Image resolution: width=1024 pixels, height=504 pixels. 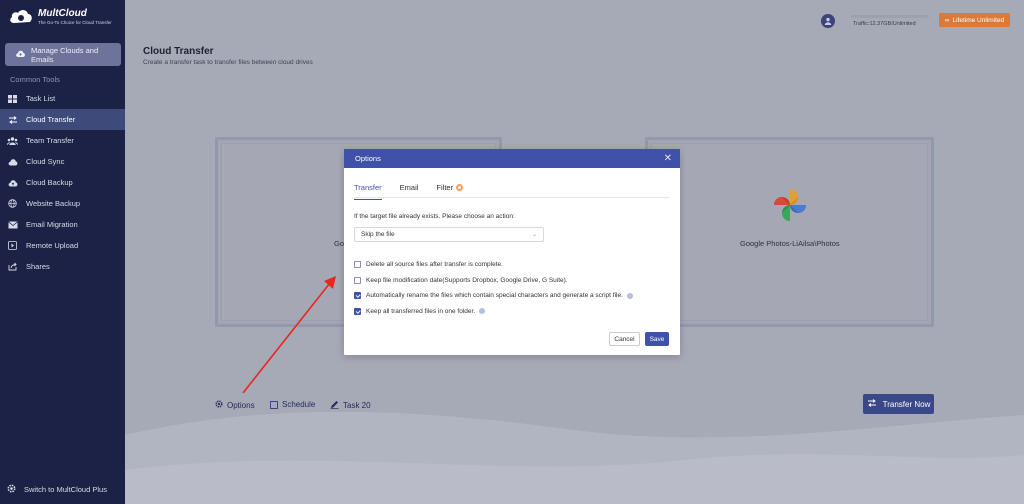 I want to click on sidebar-item-cloud-backup: Cloud Backup, so click(x=62, y=182).